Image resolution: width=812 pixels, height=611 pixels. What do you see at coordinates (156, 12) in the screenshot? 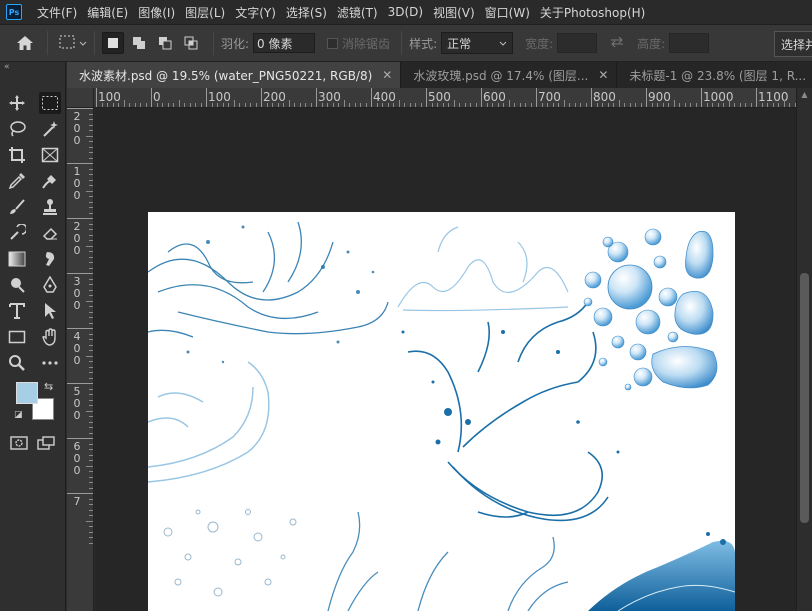
I see `menu-image: 图像(I)` at bounding box center [156, 12].